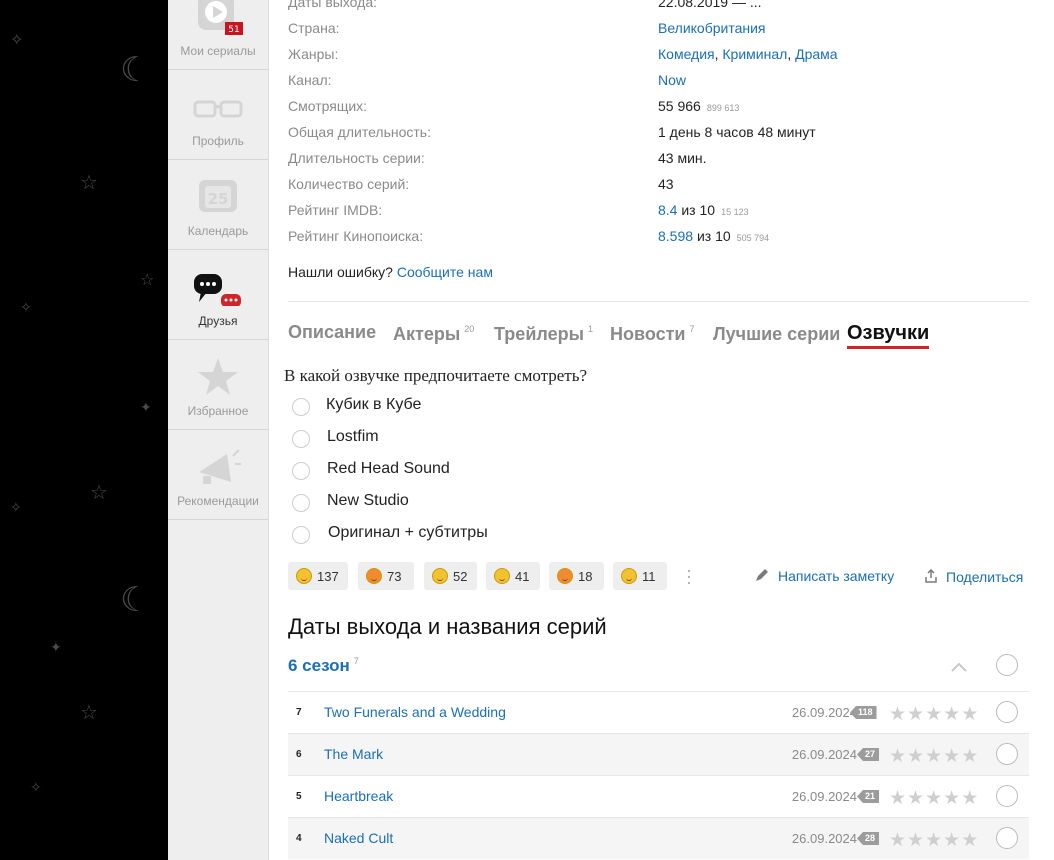 This screenshot has height=860, width=1054. Describe the element at coordinates (218, 376) in the screenshot. I see `star-icon` at that location.